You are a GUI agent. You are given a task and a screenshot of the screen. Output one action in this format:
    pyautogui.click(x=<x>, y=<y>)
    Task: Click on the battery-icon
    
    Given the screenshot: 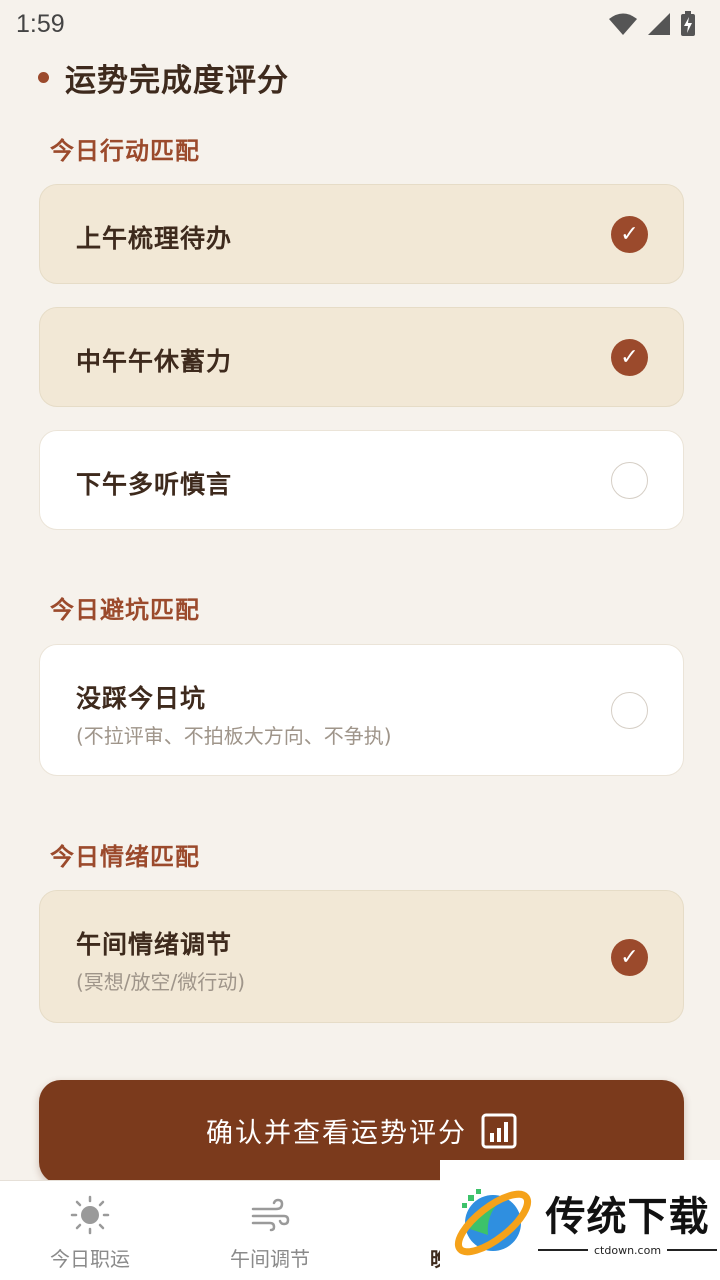 What is the action you would take?
    pyautogui.click(x=688, y=23)
    